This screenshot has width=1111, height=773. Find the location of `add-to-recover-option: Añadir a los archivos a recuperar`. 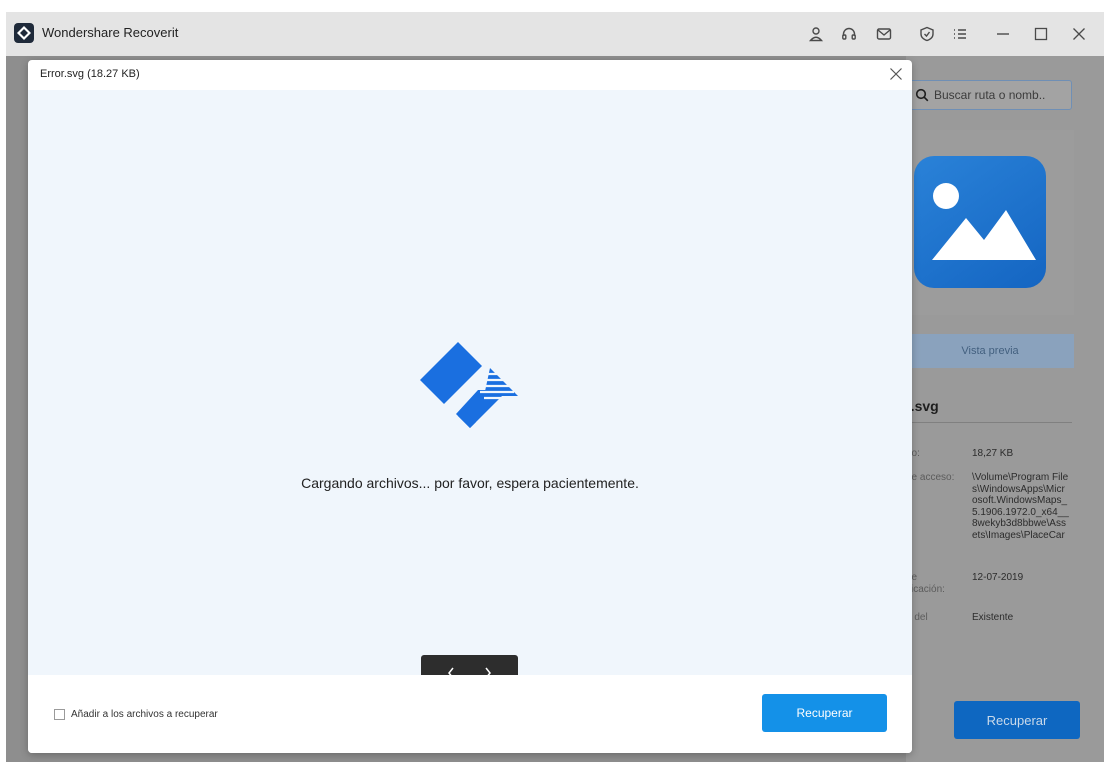

add-to-recover-option: Añadir a los archivos a recuperar is located at coordinates (136, 714).